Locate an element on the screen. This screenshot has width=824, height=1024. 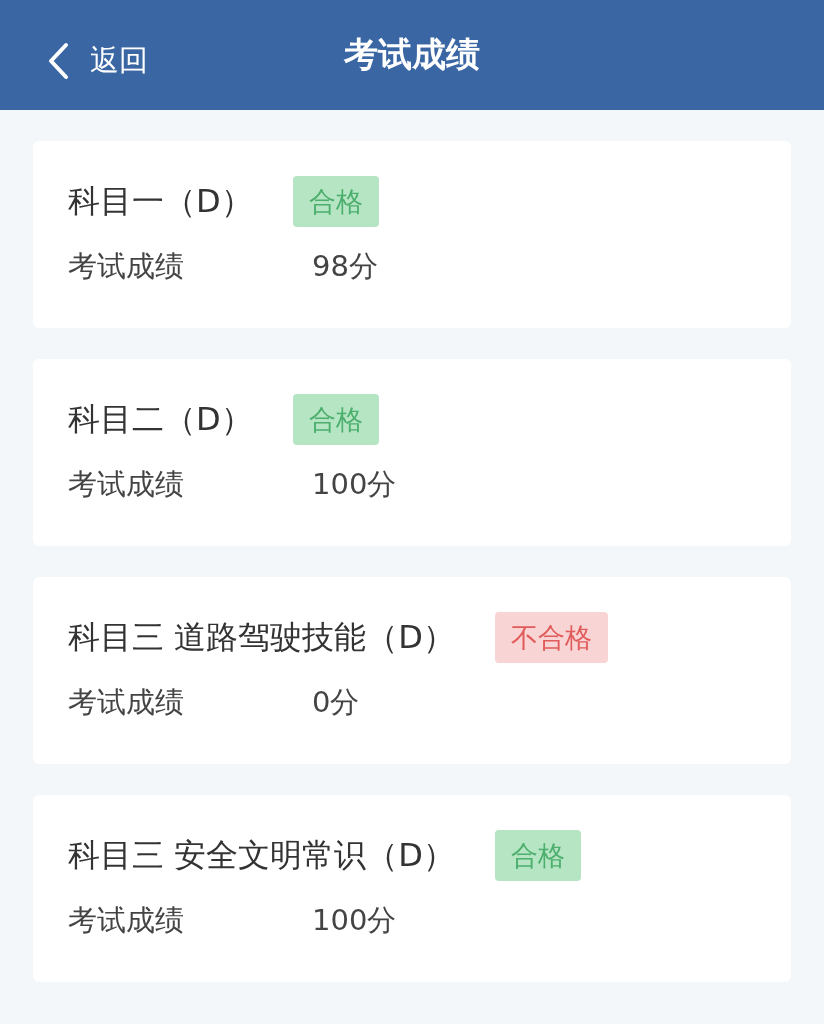
subject-name: 科目三 安全文明常识（D） is located at coordinates (261, 855).